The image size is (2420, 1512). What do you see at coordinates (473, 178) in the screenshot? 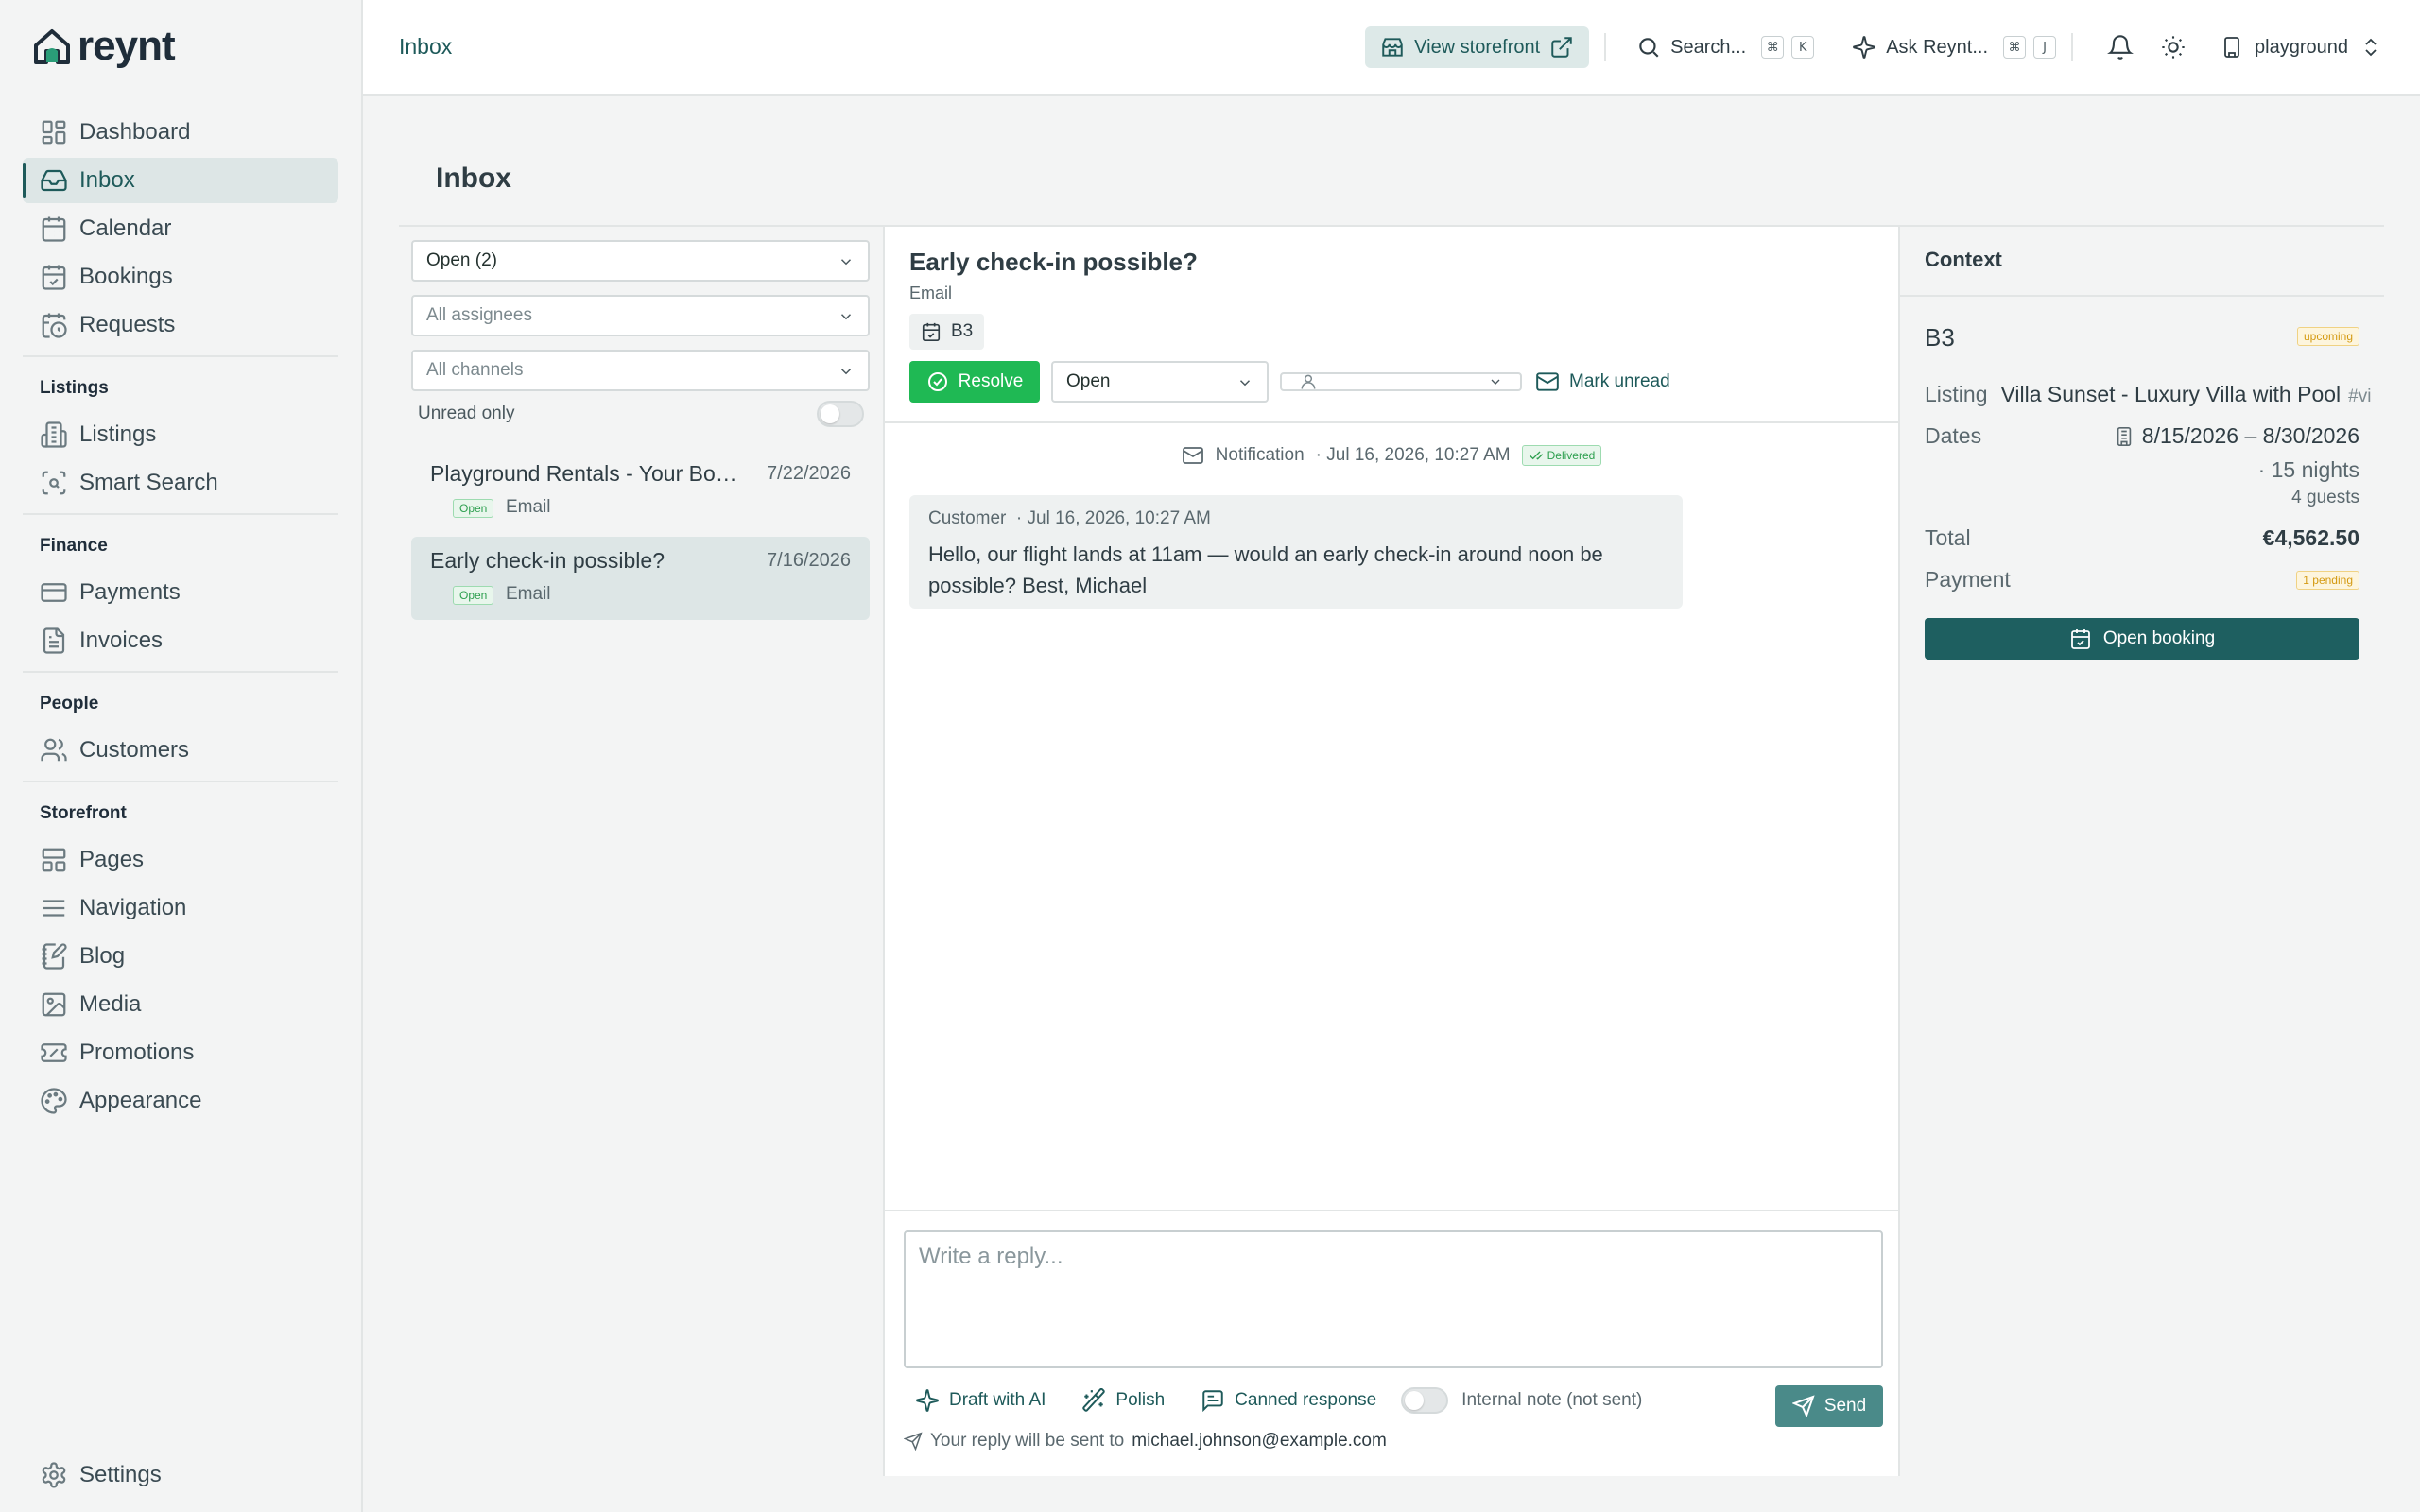
I see `page-title: Inbox` at bounding box center [473, 178].